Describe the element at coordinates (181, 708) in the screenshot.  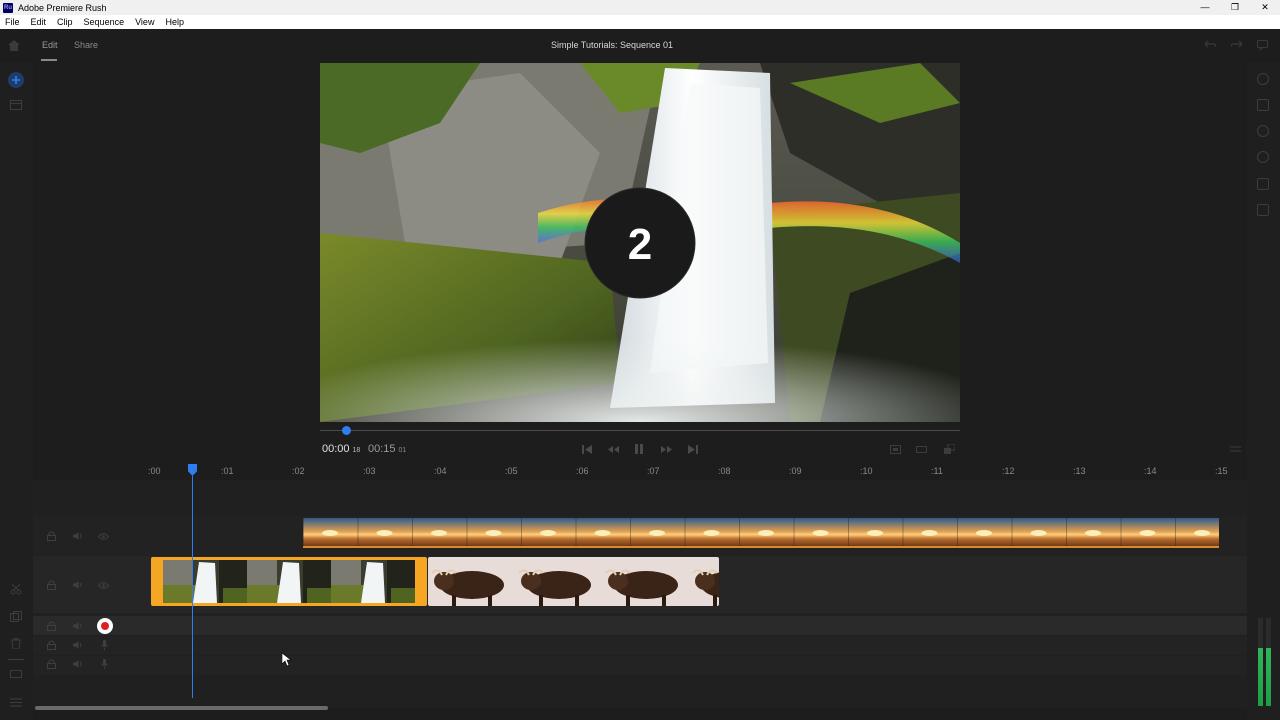
I see `timeline-scrollbar` at that location.